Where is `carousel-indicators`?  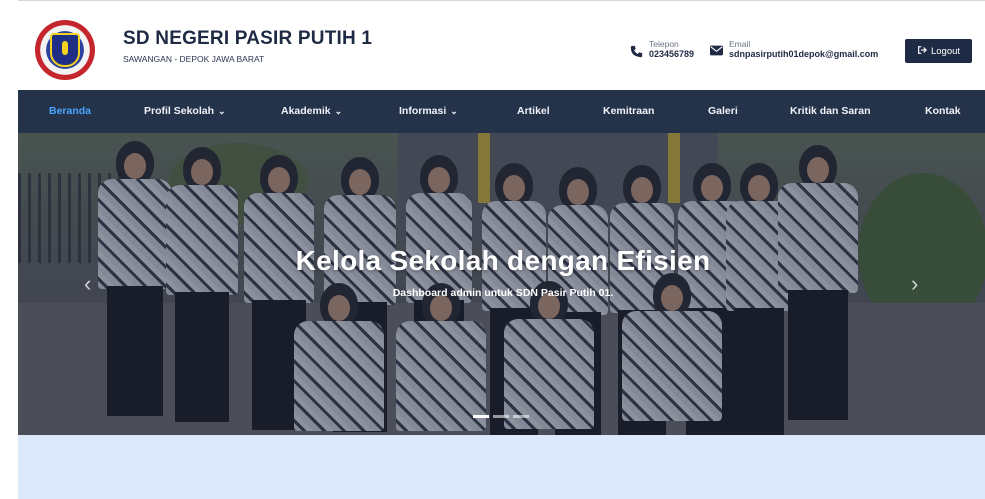
carousel-indicators is located at coordinates (501, 416).